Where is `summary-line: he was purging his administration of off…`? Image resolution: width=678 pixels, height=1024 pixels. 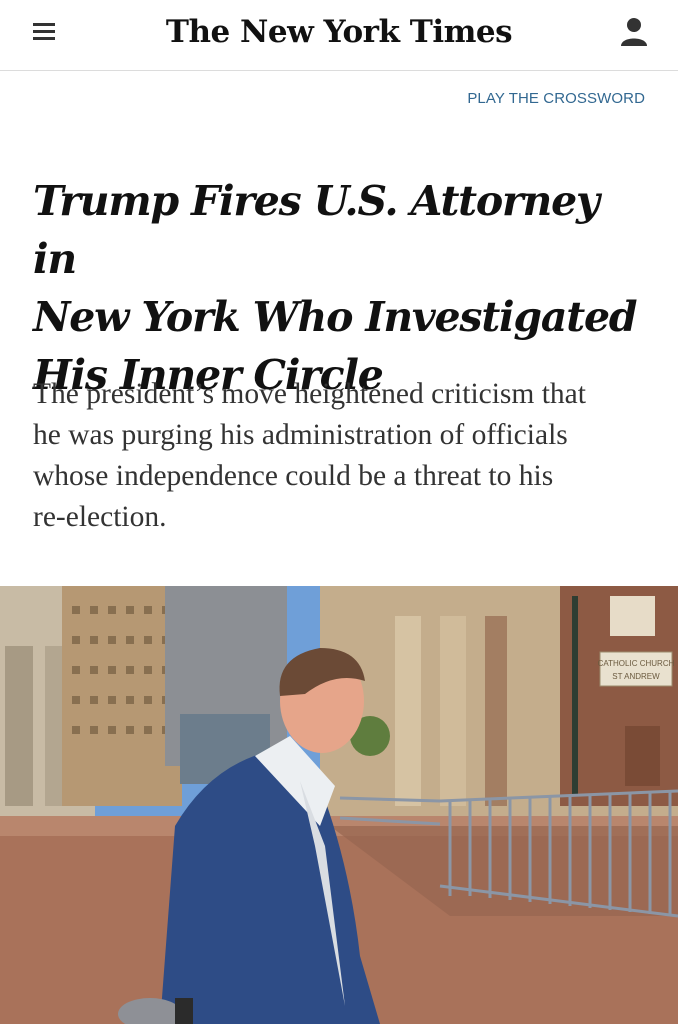
summary-line: he was purging his administration of off… is located at coordinates (300, 435).